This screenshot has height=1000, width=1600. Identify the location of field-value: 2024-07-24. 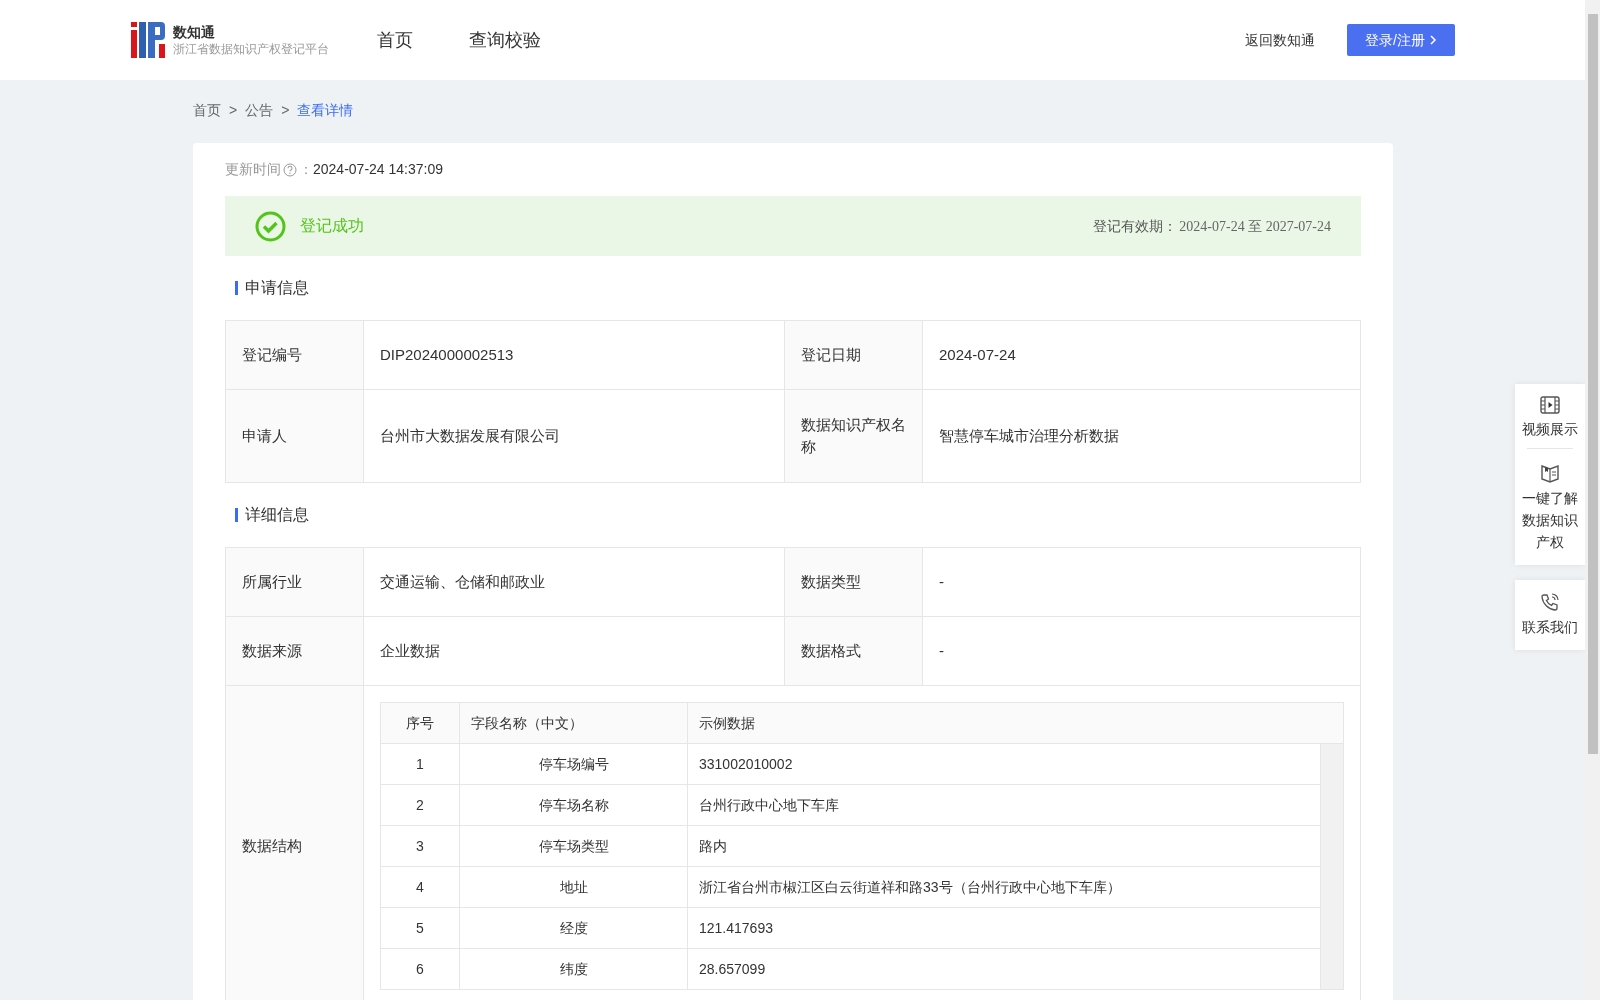
(1141, 355).